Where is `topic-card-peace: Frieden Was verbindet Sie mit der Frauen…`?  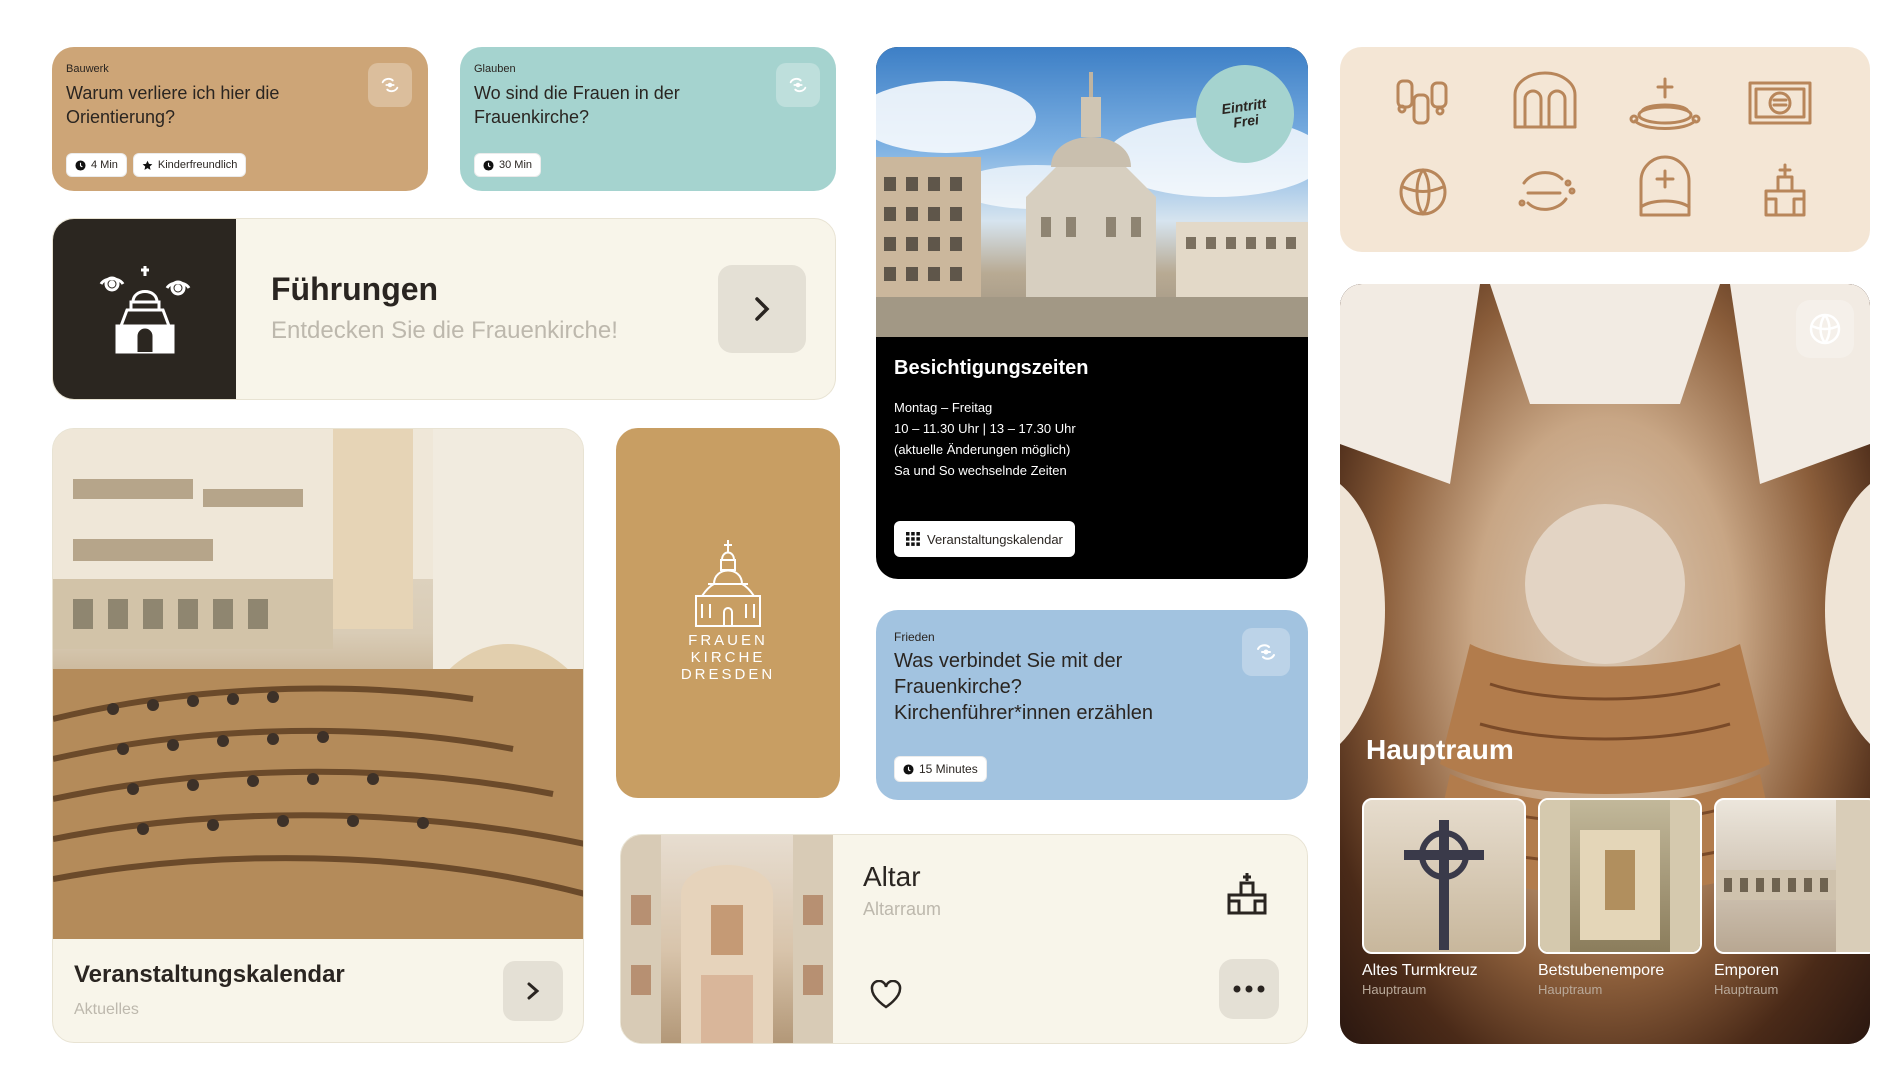
topic-card-peace: Frieden Was verbindet Sie mit der Frauen… is located at coordinates (1092, 705).